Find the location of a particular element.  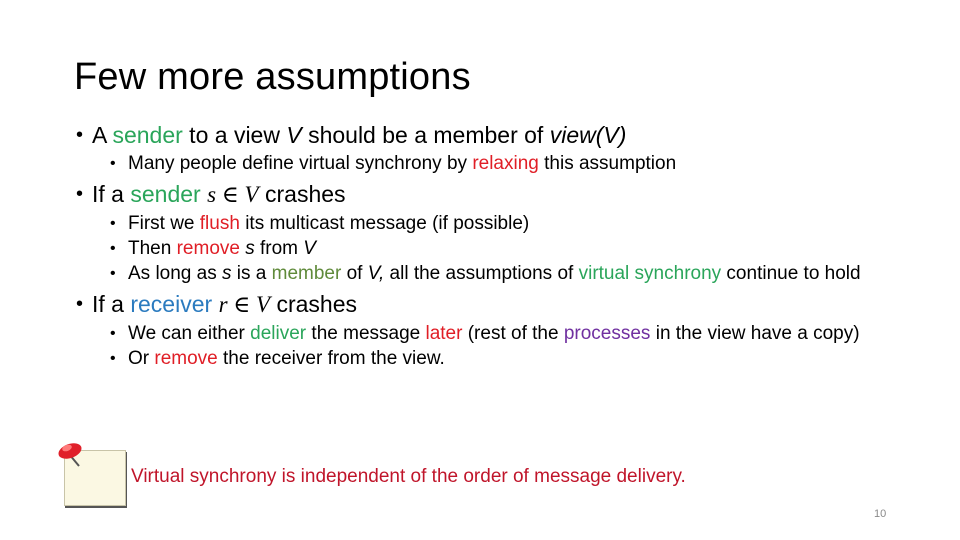

pushpin-icon is located at coordinates (70, 455).